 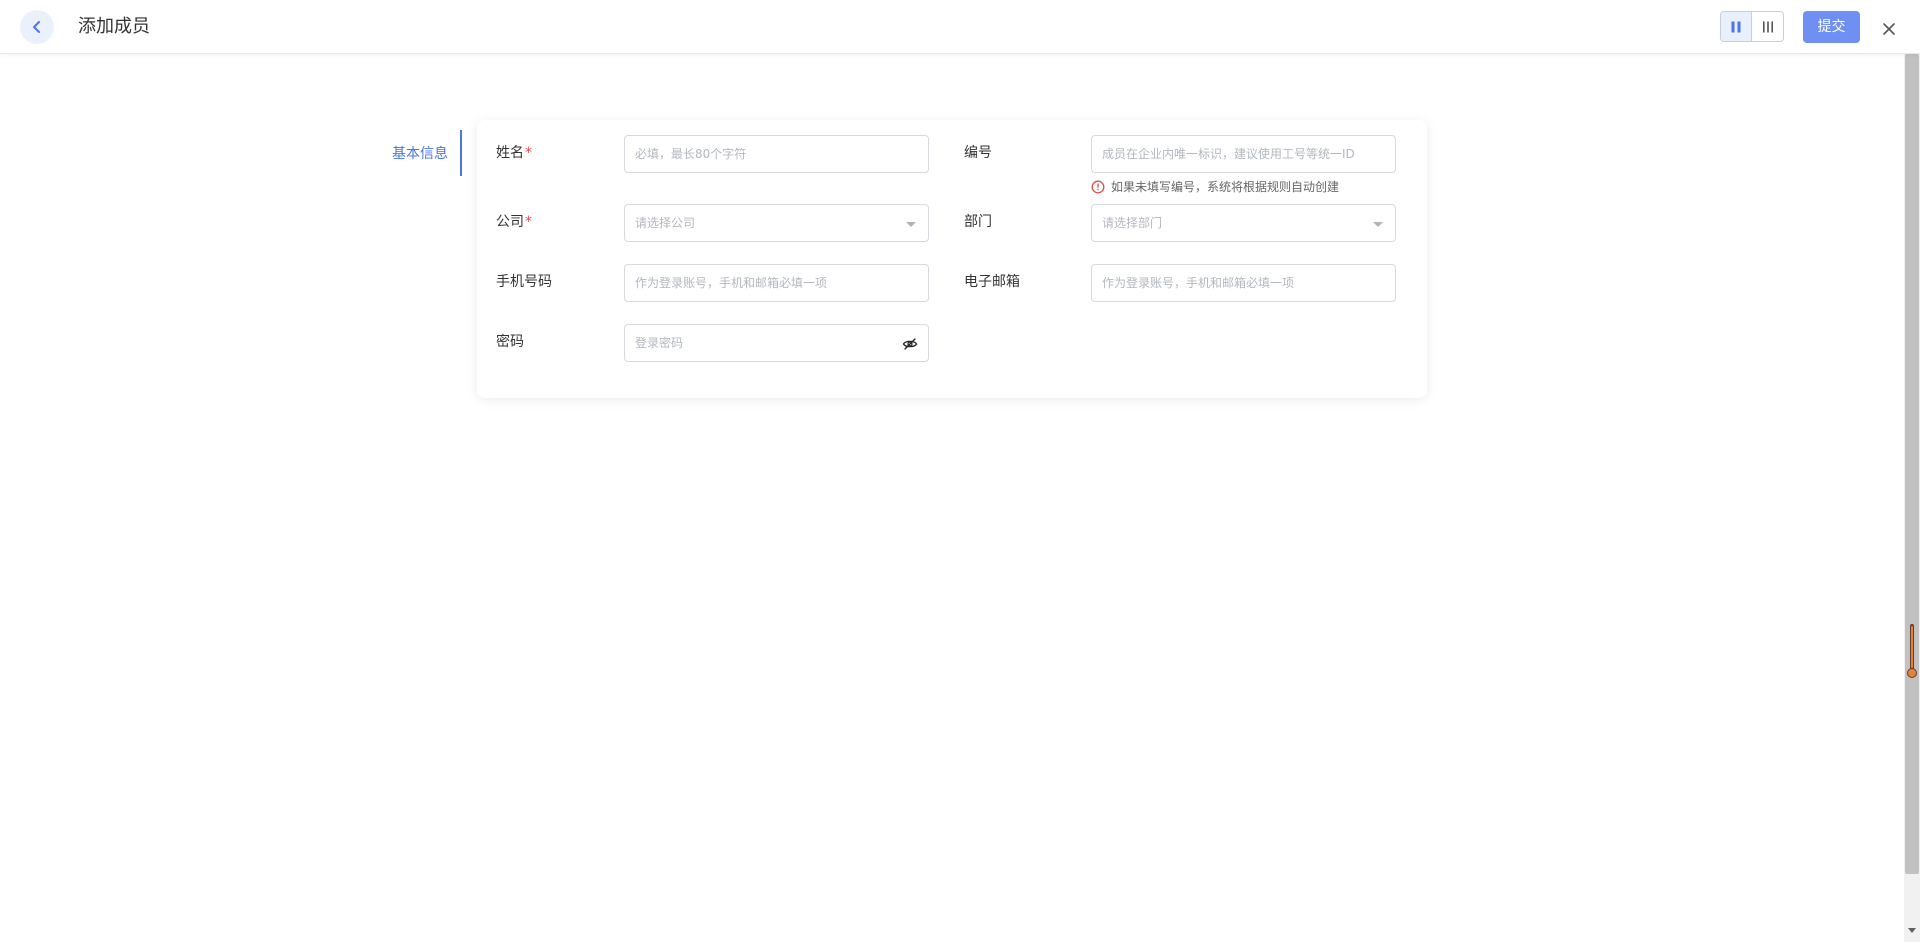 I want to click on close-icon, so click(x=1889, y=29).